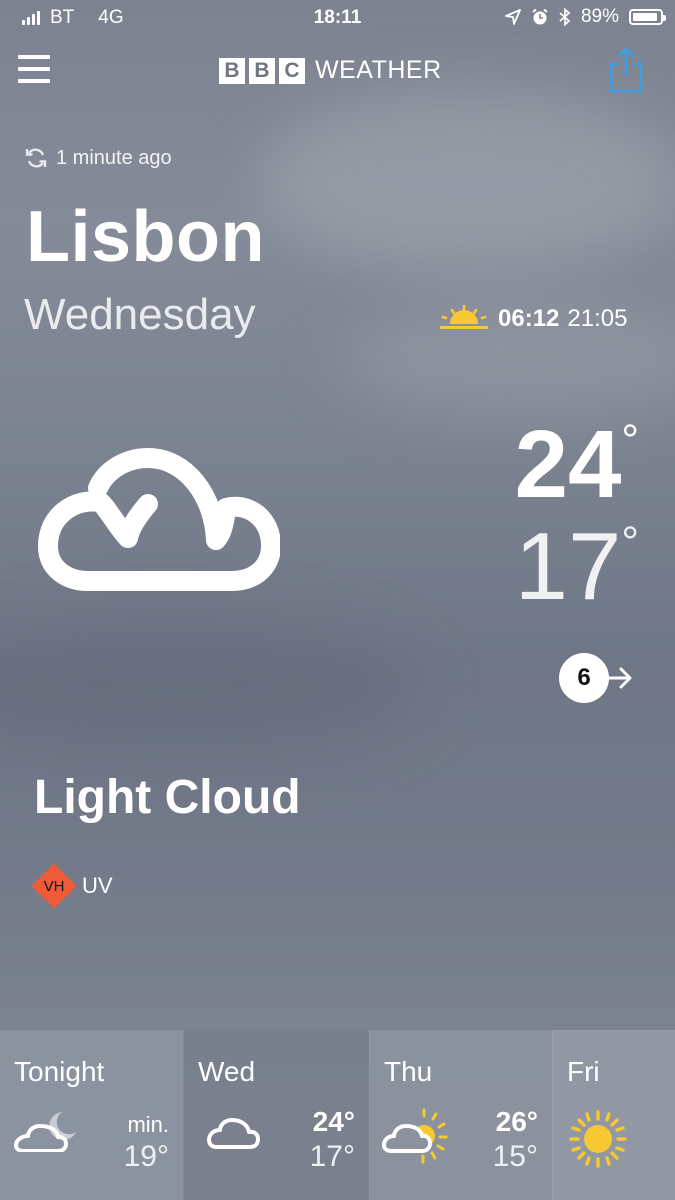 The height and width of the screenshot is (1200, 675). I want to click on uv-badge: VH, so click(54, 886).